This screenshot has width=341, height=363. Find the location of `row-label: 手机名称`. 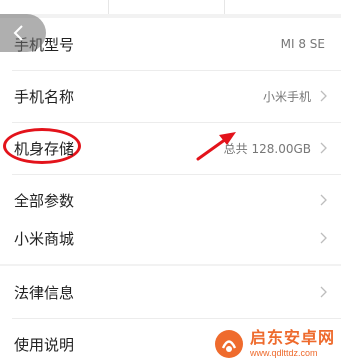

row-label: 手机名称 is located at coordinates (44, 96).